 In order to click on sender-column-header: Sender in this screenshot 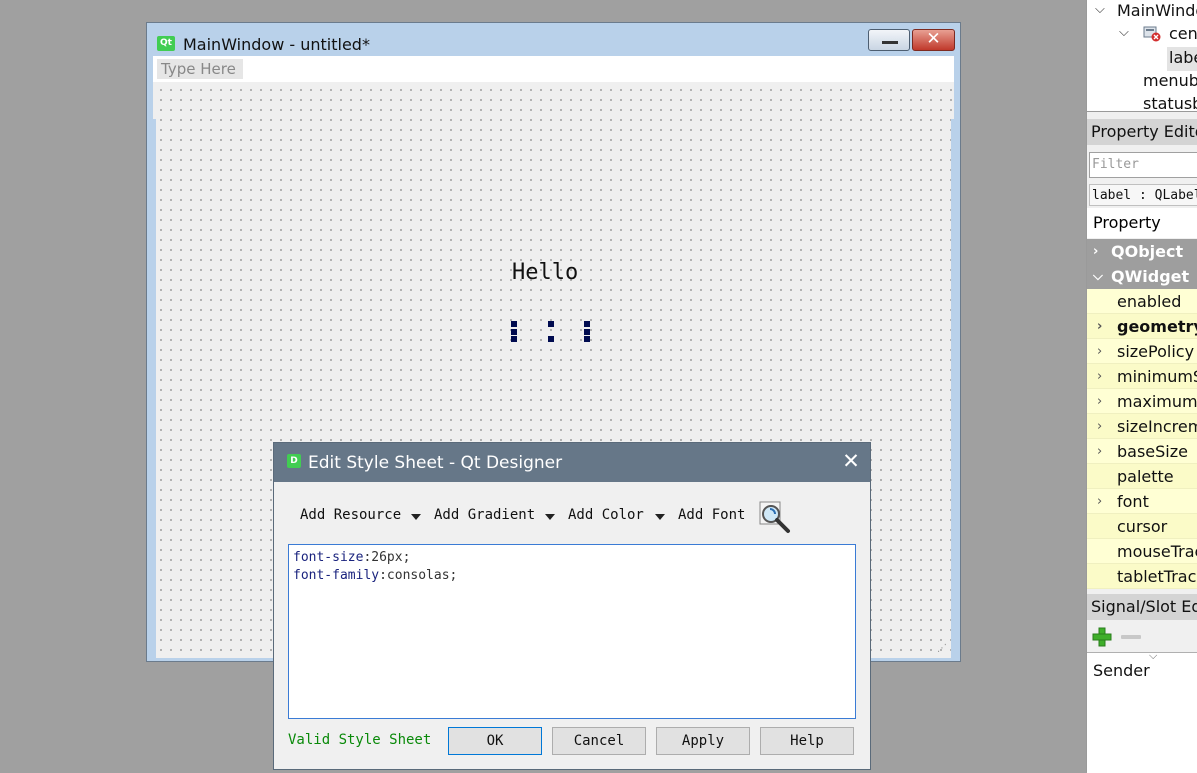, I will do `click(1121, 670)`.